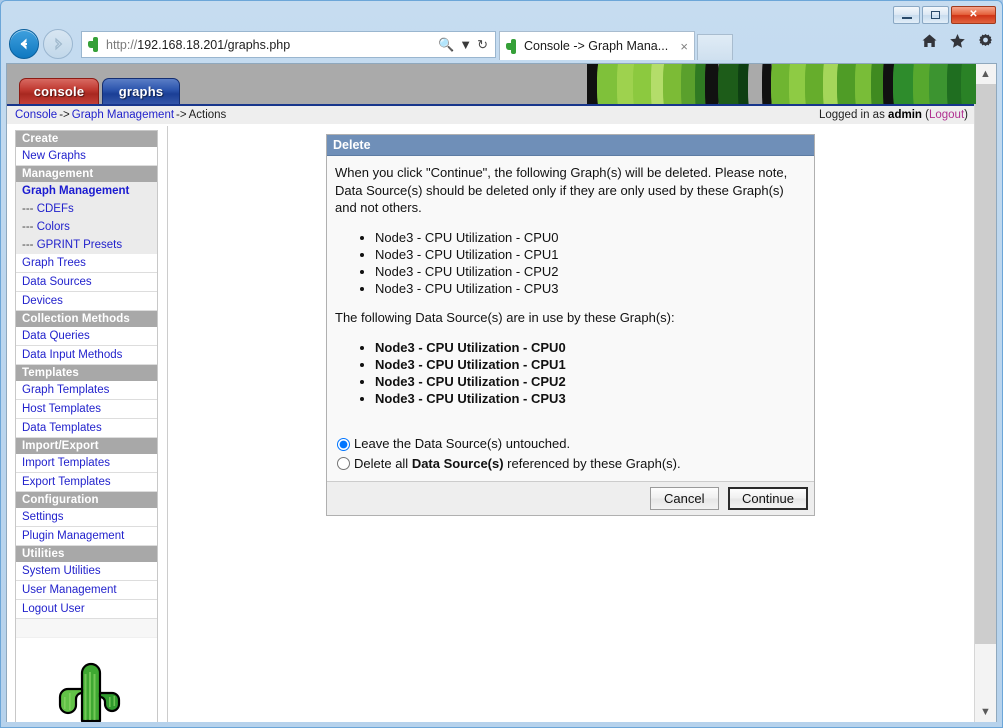  I want to click on sidebar-item-devices: Devices, so click(86, 301).